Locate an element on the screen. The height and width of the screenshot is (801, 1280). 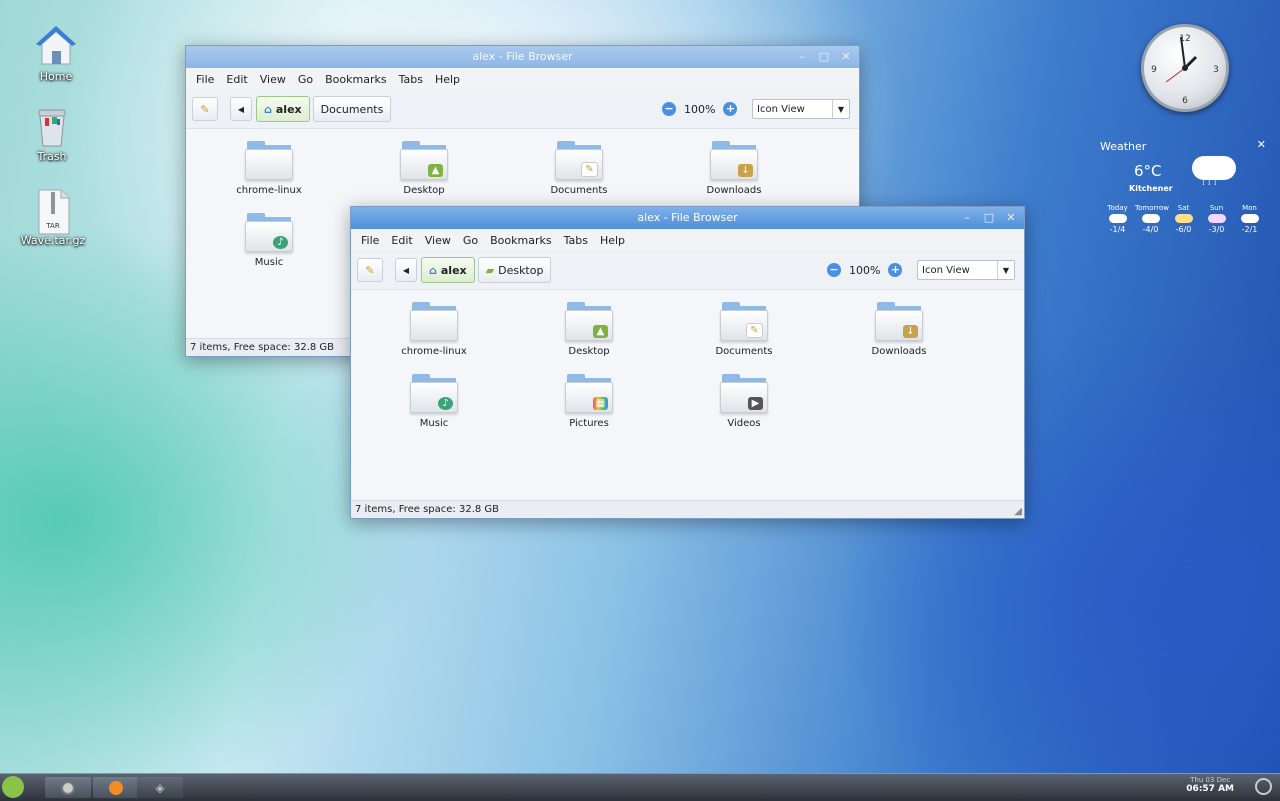
taskbar: ◈ Thu 03 Dec 06:57 AM is located at coordinates (640, 787).